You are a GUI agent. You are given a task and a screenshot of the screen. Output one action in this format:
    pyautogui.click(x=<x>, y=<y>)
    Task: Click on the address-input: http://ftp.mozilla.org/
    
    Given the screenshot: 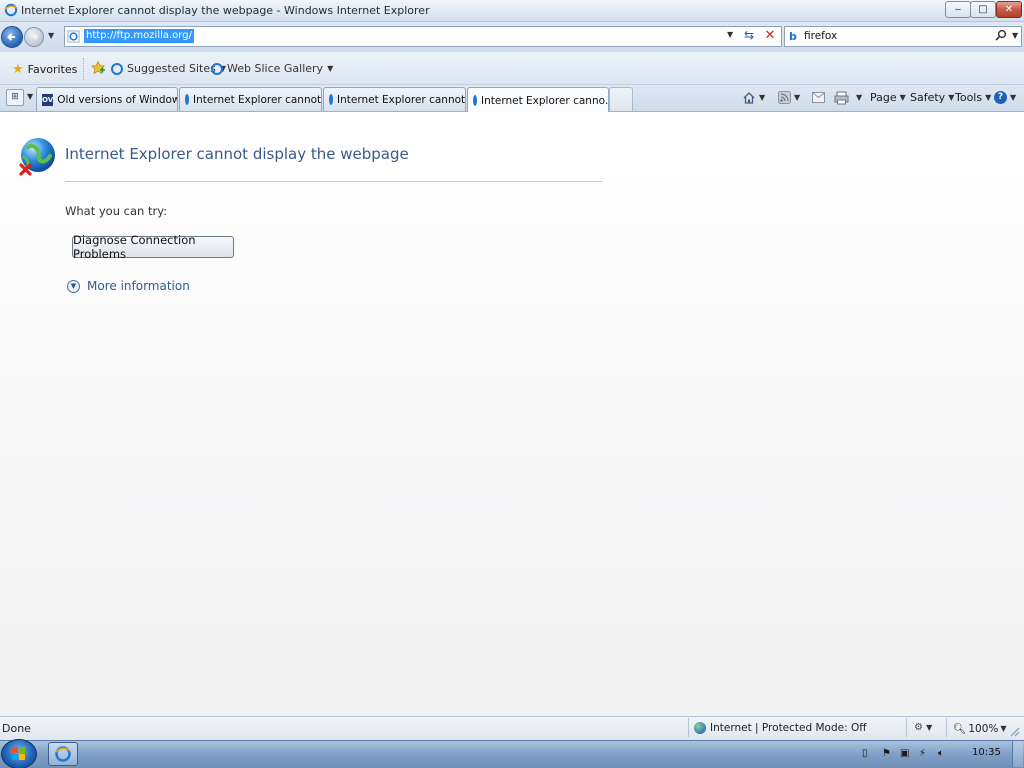 What is the action you would take?
    pyautogui.click(x=139, y=36)
    